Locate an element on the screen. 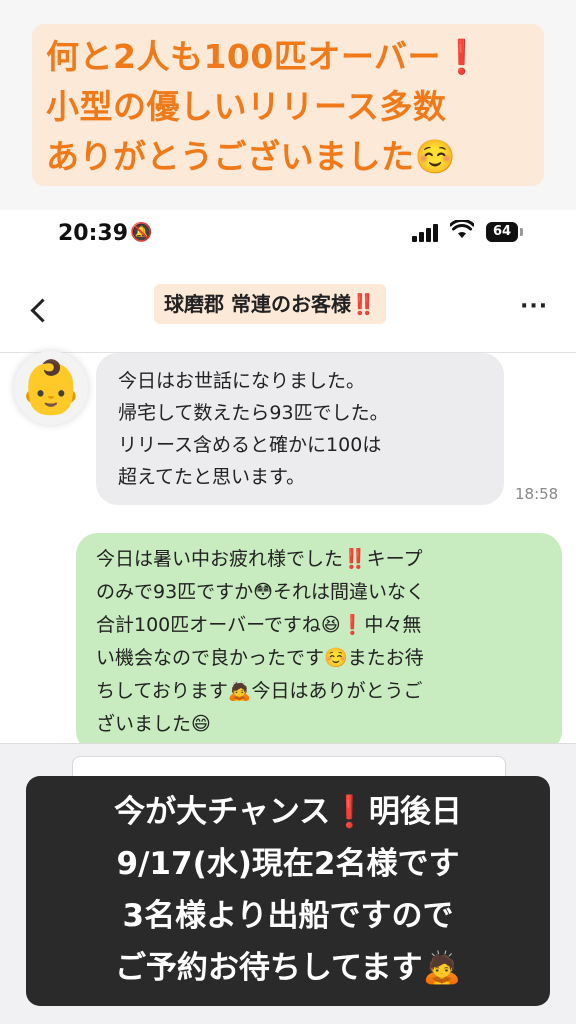 This screenshot has width=576, height=1024. message-line: ざいました😄 is located at coordinates (153, 724).